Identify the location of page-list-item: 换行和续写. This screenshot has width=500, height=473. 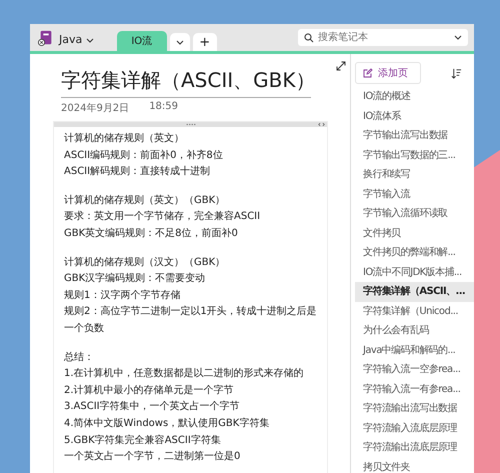
(414, 174).